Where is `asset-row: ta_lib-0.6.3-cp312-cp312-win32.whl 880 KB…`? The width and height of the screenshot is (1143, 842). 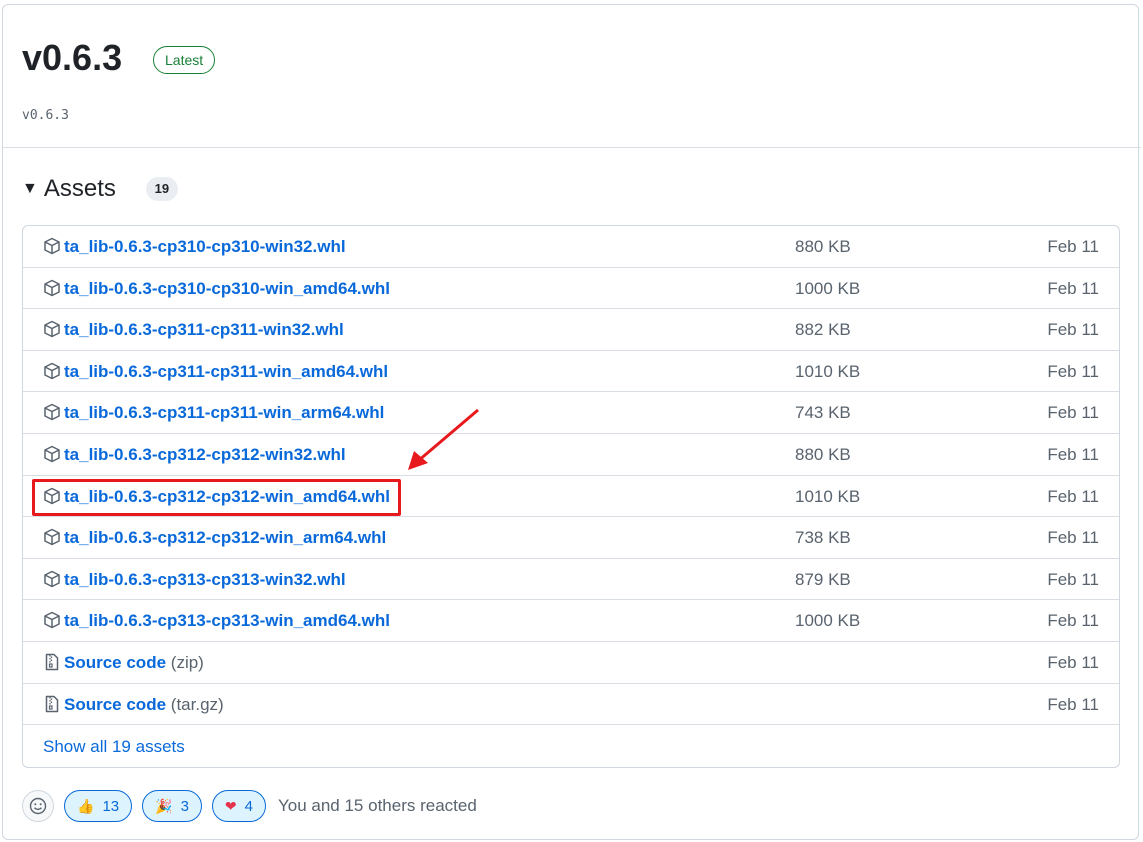 asset-row: ta_lib-0.6.3-cp312-cp312-win32.whl 880 KB… is located at coordinates (571, 455).